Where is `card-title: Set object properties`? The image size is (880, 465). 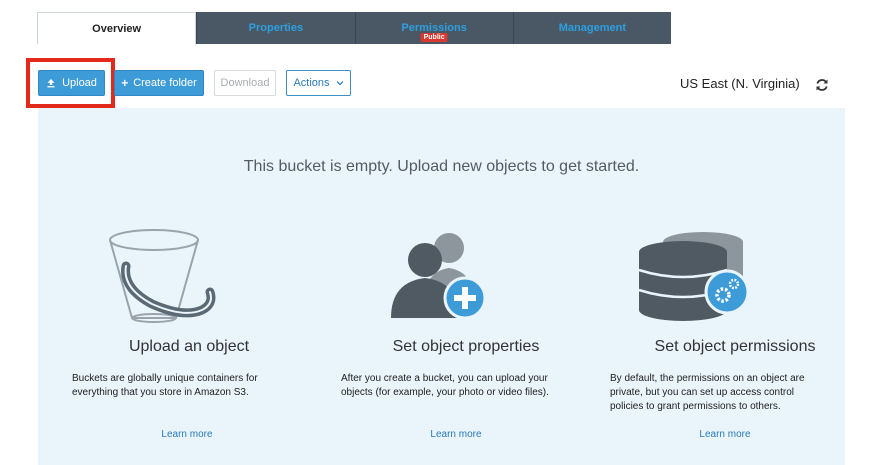
card-title: Set object properties is located at coordinates (466, 346).